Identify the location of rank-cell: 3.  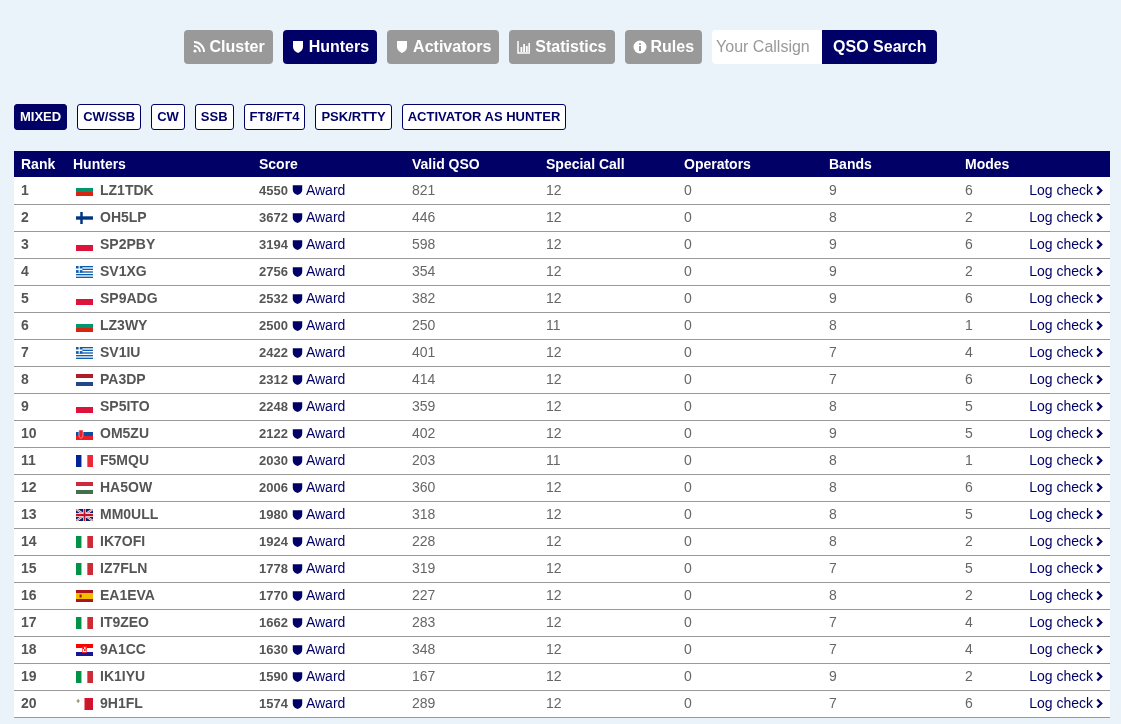
(25, 244).